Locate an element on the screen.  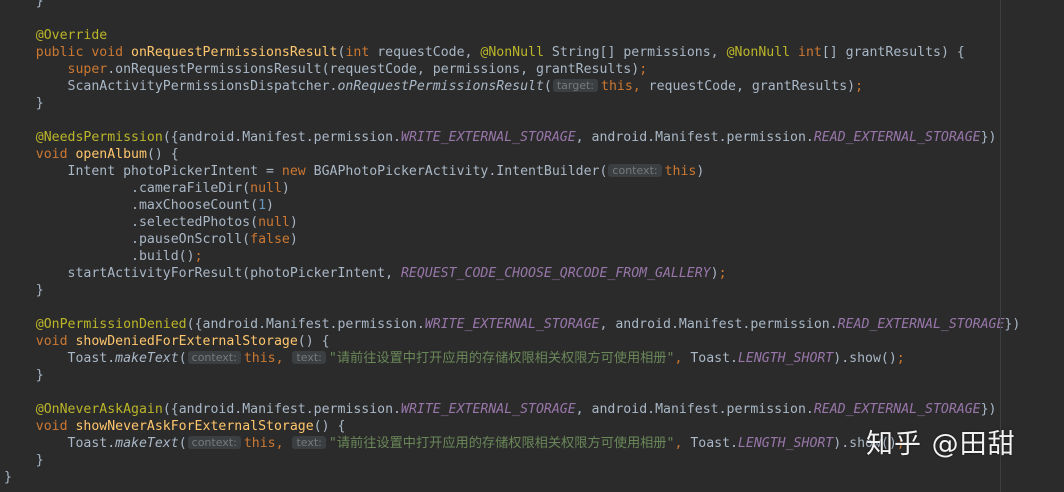
code-line: .build(); is located at coordinates (103, 256).